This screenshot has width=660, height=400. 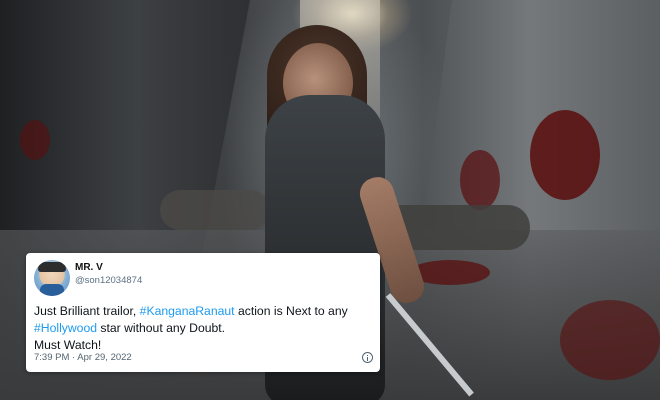 What do you see at coordinates (87, 311) in the screenshot?
I see `tweet-text-part: Just Brilliant trailor,` at bounding box center [87, 311].